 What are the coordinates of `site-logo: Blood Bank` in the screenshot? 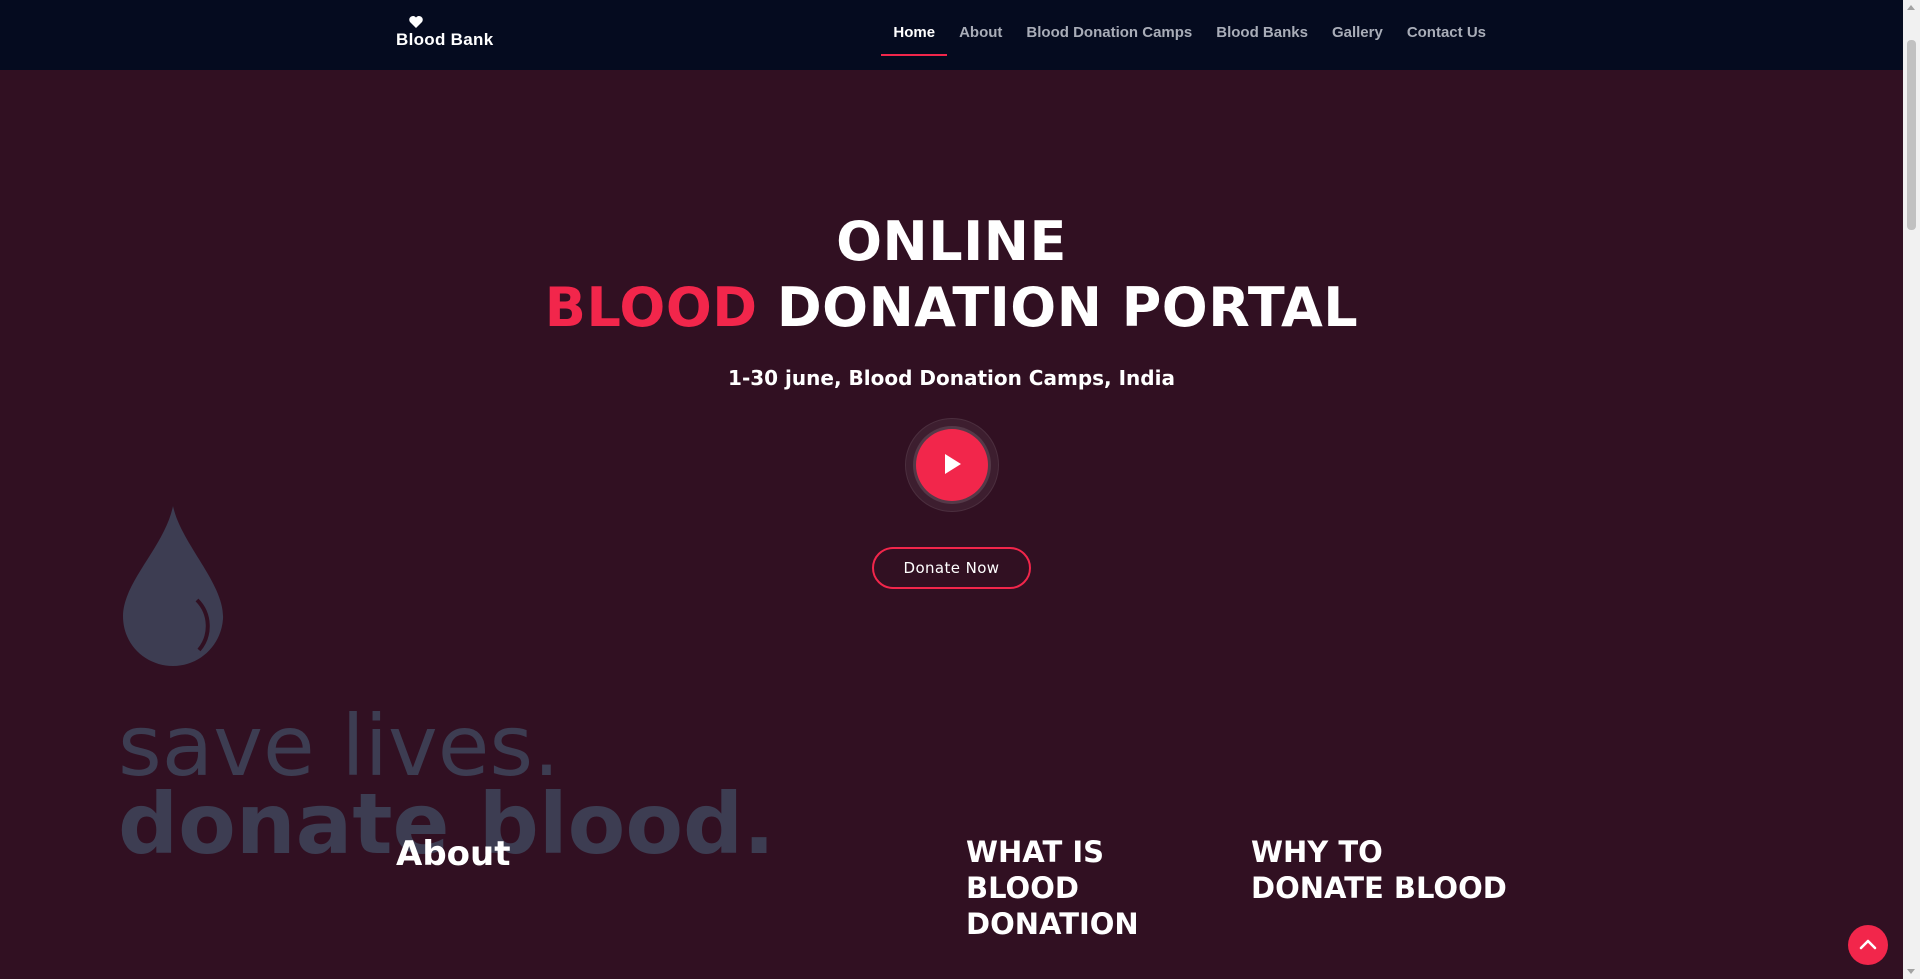 It's located at (446, 32).